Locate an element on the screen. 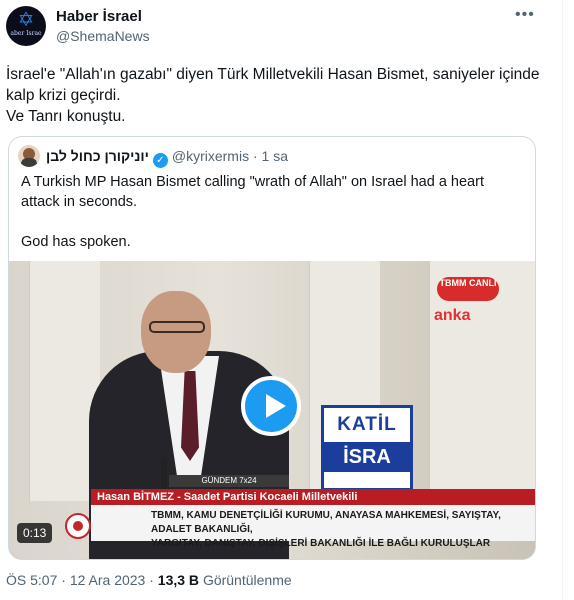 The width and height of the screenshot is (574, 600). more-options-icon: ••• is located at coordinates (525, 15).